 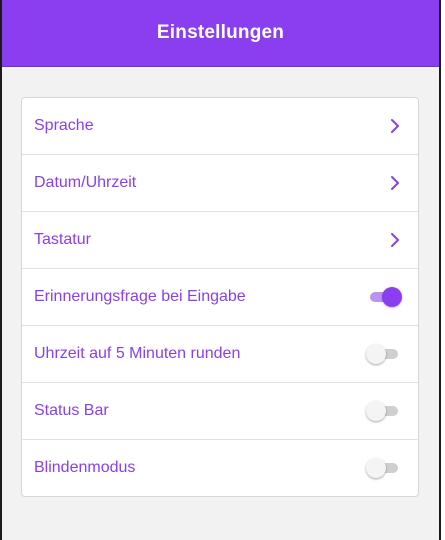 What do you see at coordinates (140, 296) in the screenshot?
I see `settings-item-label: Erinnerungsfrage bei Eingabe` at bounding box center [140, 296].